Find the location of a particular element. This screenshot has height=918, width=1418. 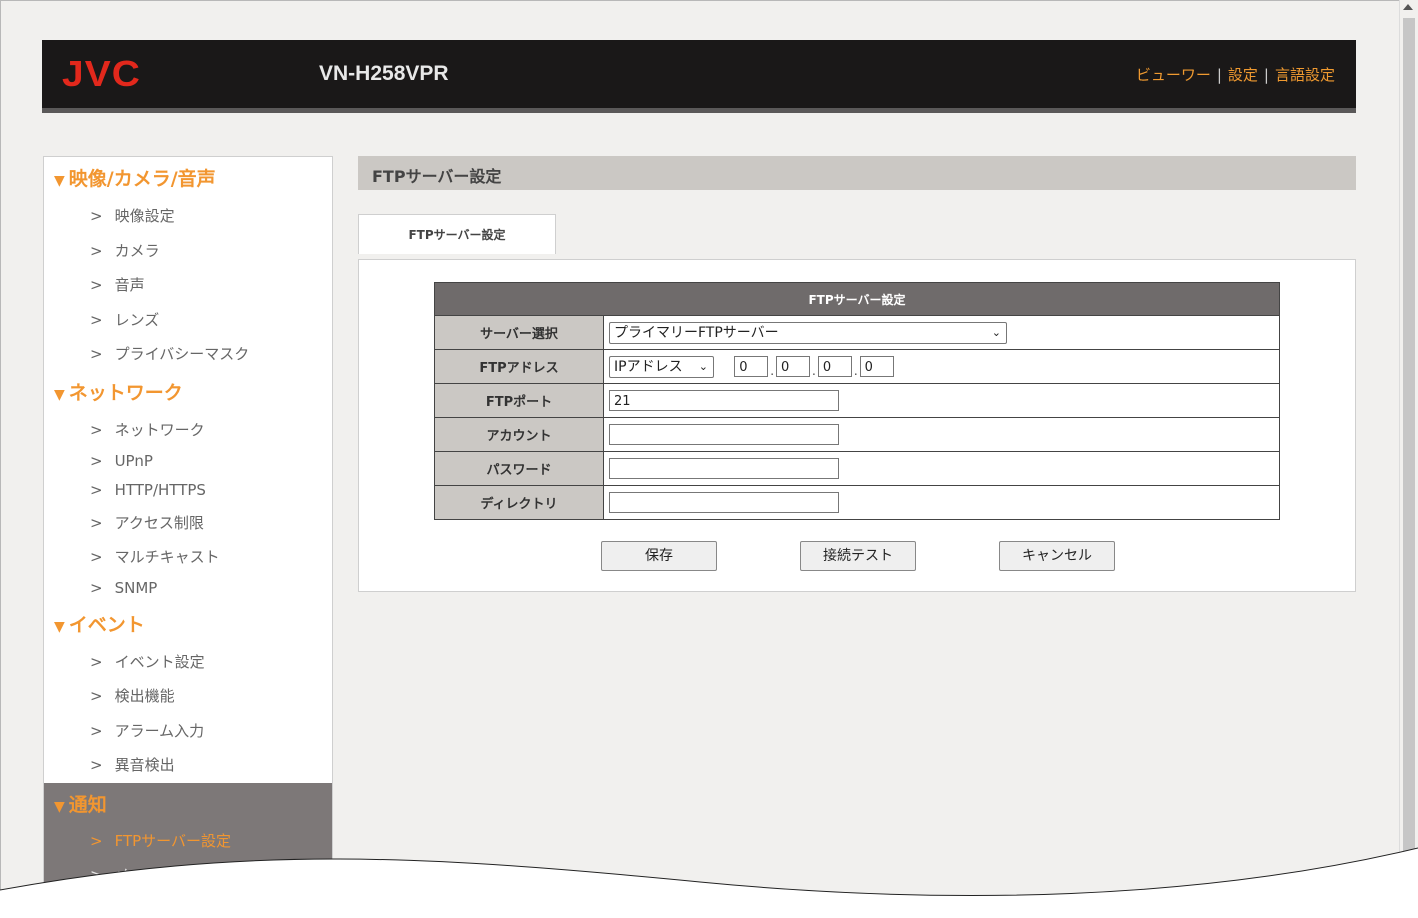

category-label: イベント is located at coordinates (106, 625).